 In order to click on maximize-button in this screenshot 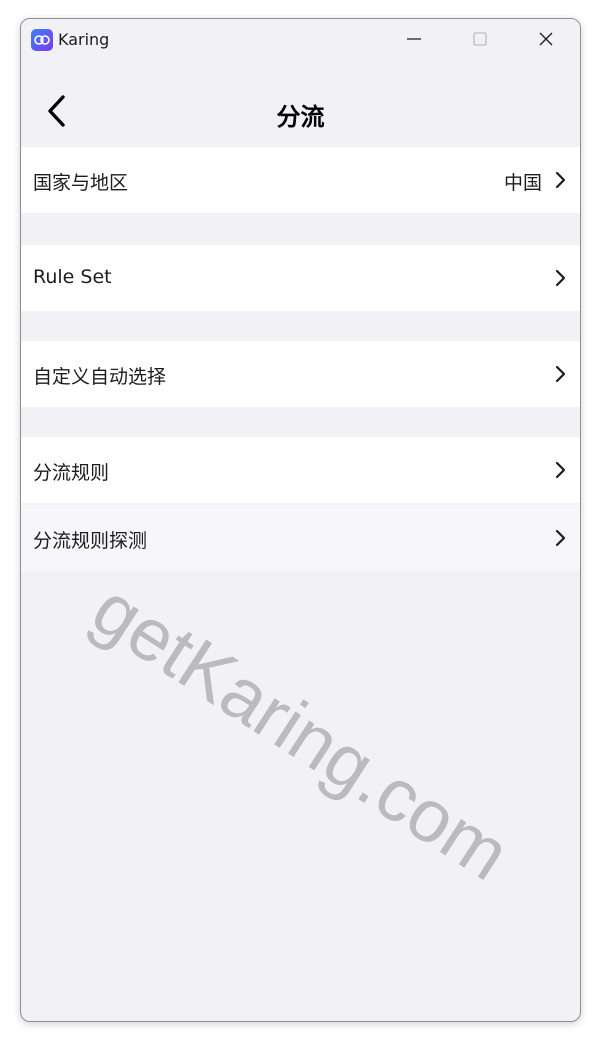, I will do `click(480, 39)`.